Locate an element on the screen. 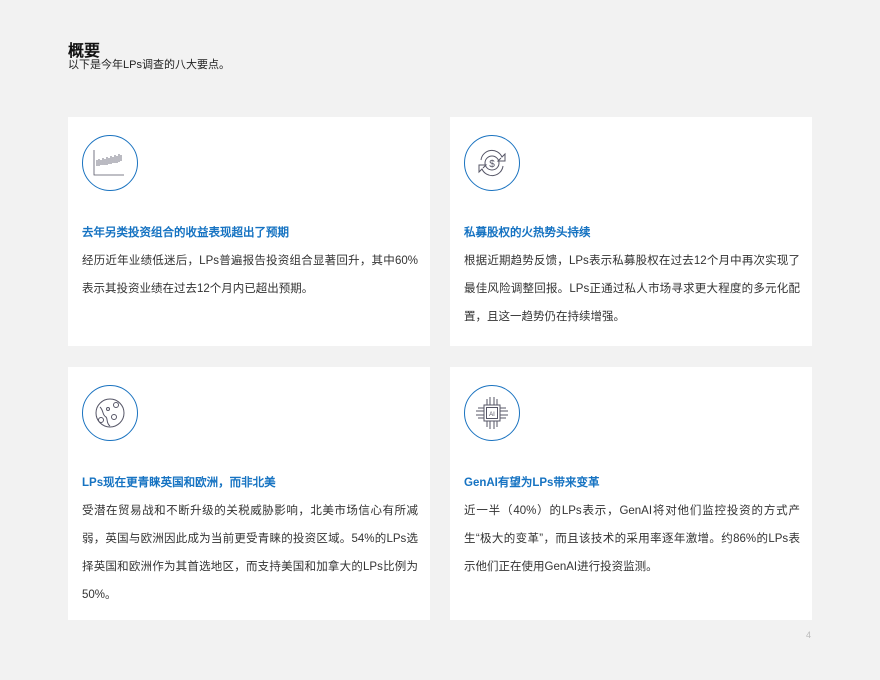 Image resolution: width=880 pixels, height=680 pixels. bar-chart-icon is located at coordinates (110, 163).